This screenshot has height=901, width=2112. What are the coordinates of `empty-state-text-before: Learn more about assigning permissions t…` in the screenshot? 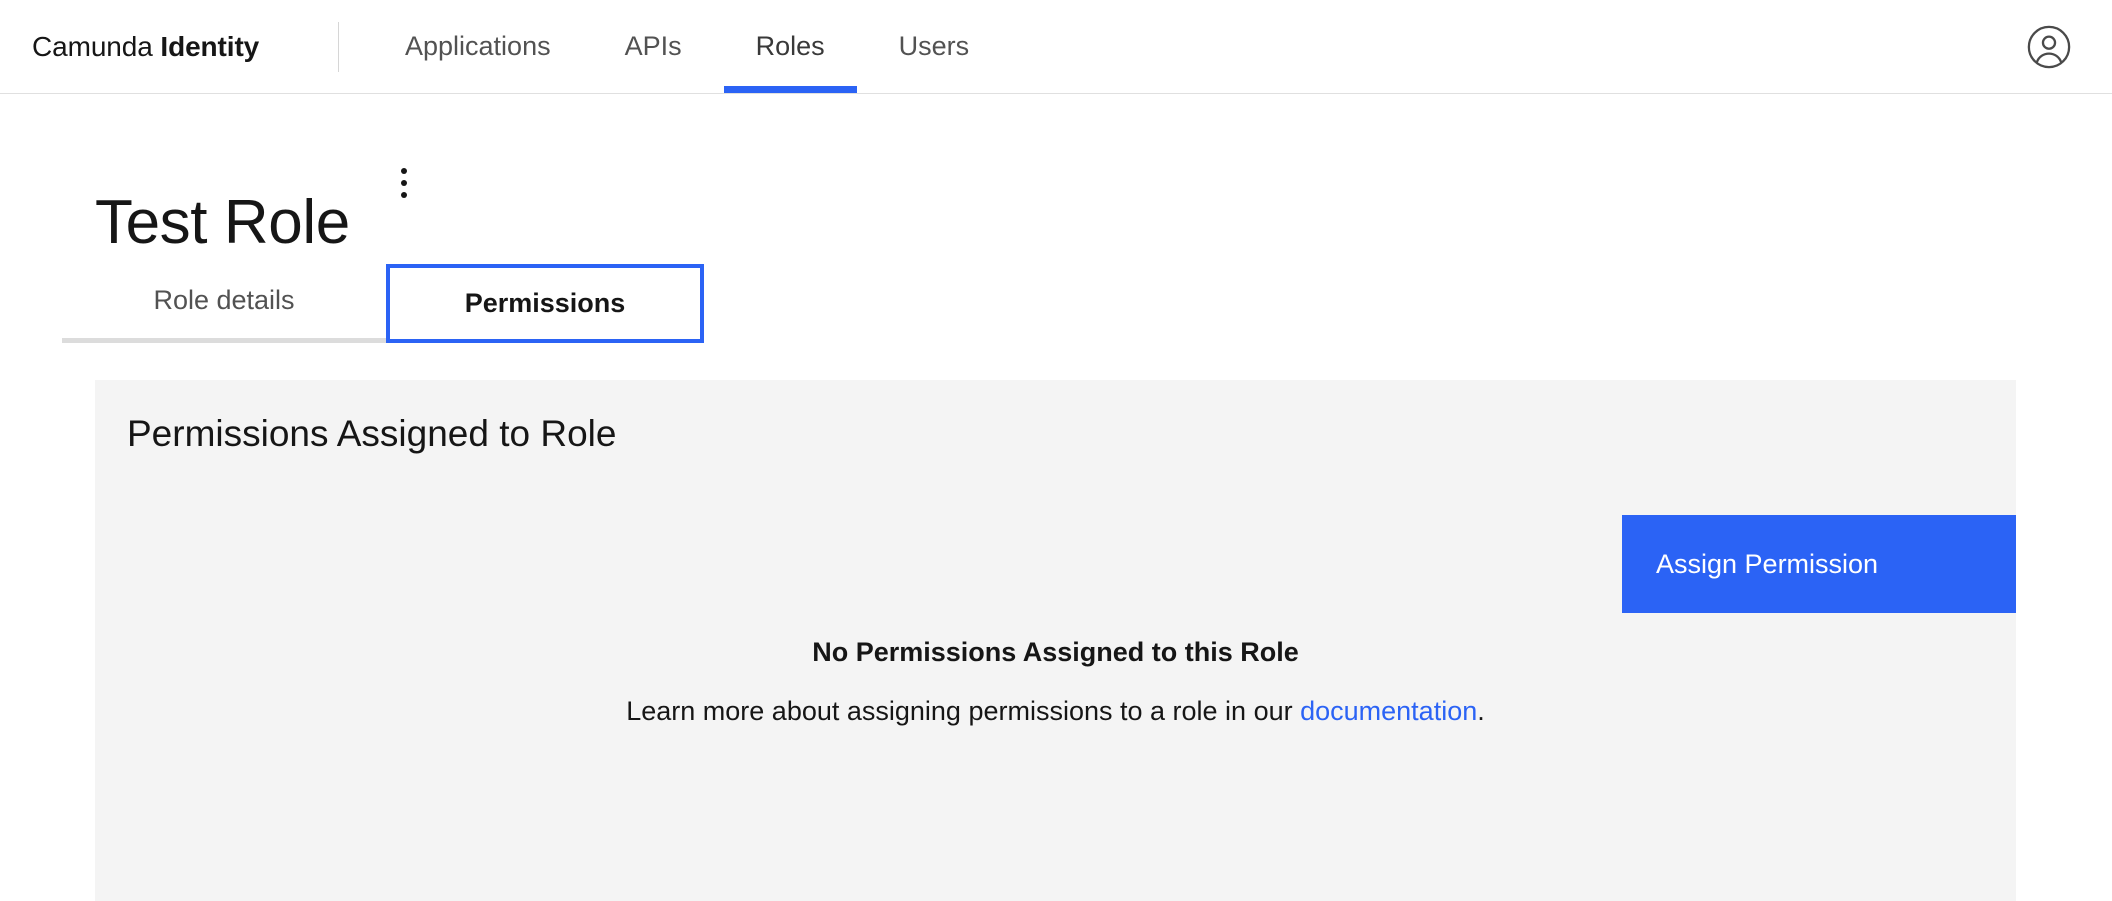 It's located at (963, 711).